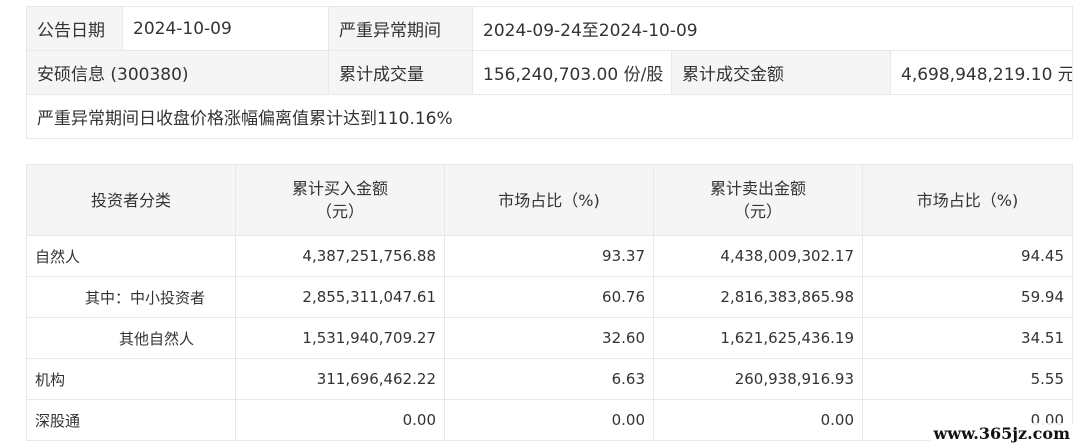 This screenshot has width=1080, height=448. Describe the element at coordinates (177, 72) in the screenshot. I see `stock-name: 安硕信息 (300380)` at that location.